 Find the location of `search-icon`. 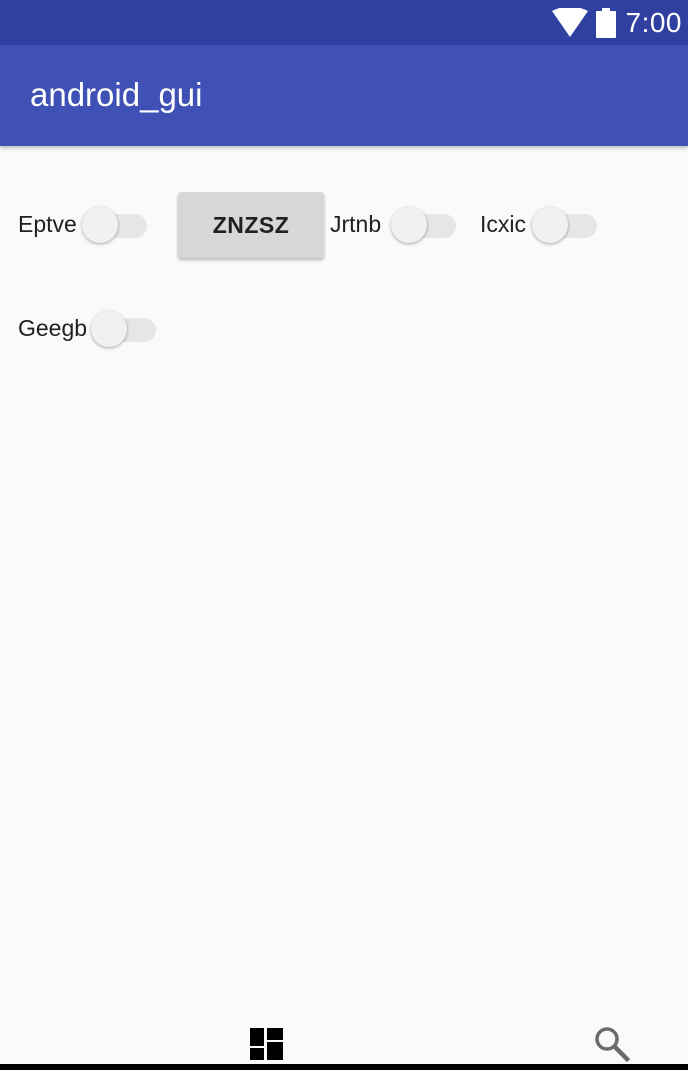

search-icon is located at coordinates (612, 1044).